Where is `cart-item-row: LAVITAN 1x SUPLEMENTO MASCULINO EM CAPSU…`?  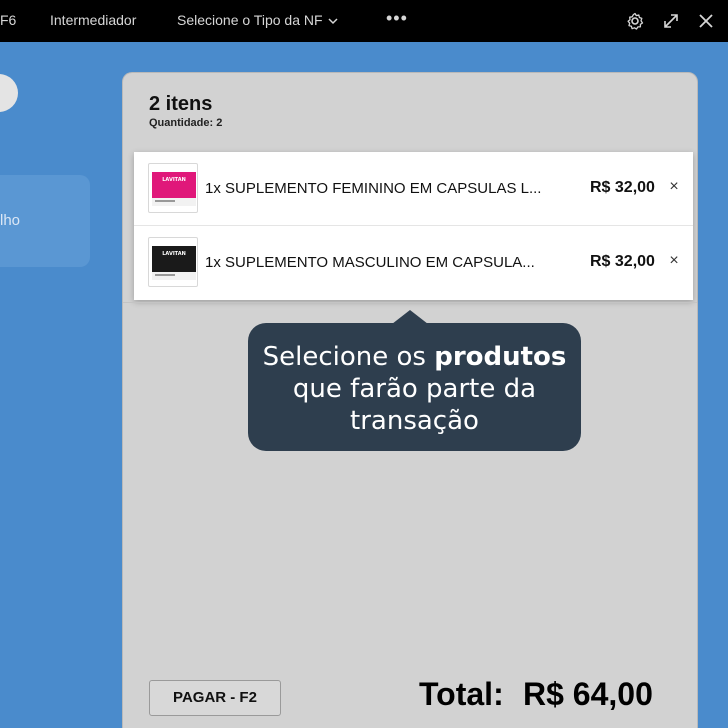 cart-item-row: LAVITAN 1x SUPLEMENTO MASCULINO EM CAPSU… is located at coordinates (413, 263).